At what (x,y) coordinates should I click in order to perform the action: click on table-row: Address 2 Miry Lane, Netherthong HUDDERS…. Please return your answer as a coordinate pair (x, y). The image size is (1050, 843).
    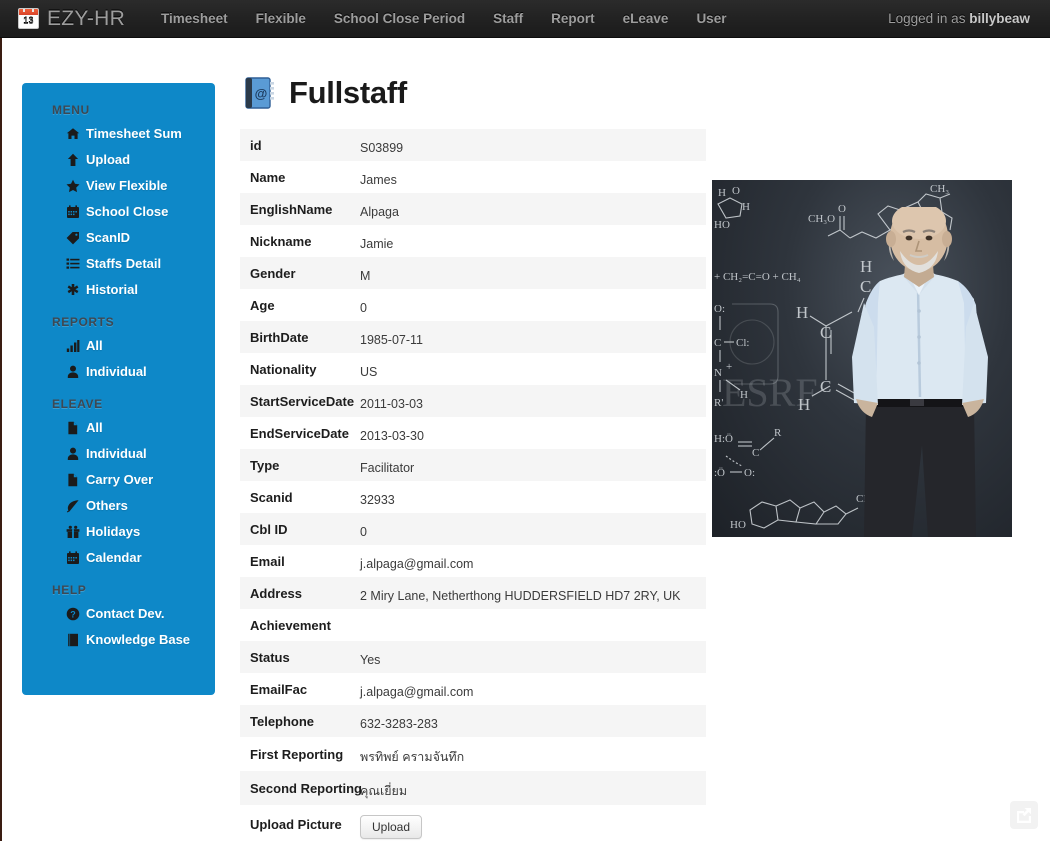
    Looking at the image, I should click on (473, 593).